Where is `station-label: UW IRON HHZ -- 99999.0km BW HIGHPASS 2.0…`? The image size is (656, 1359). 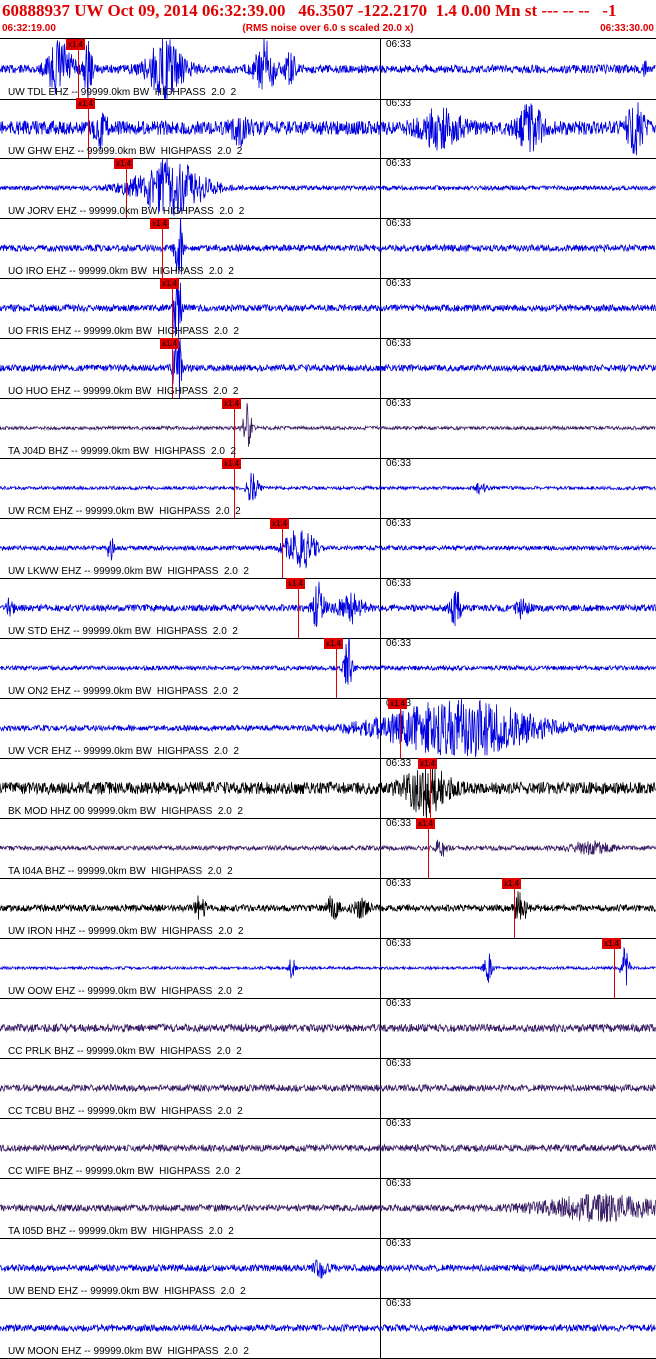 station-label: UW IRON HHZ -- 99999.0km BW HIGHPASS 2.0… is located at coordinates (126, 931).